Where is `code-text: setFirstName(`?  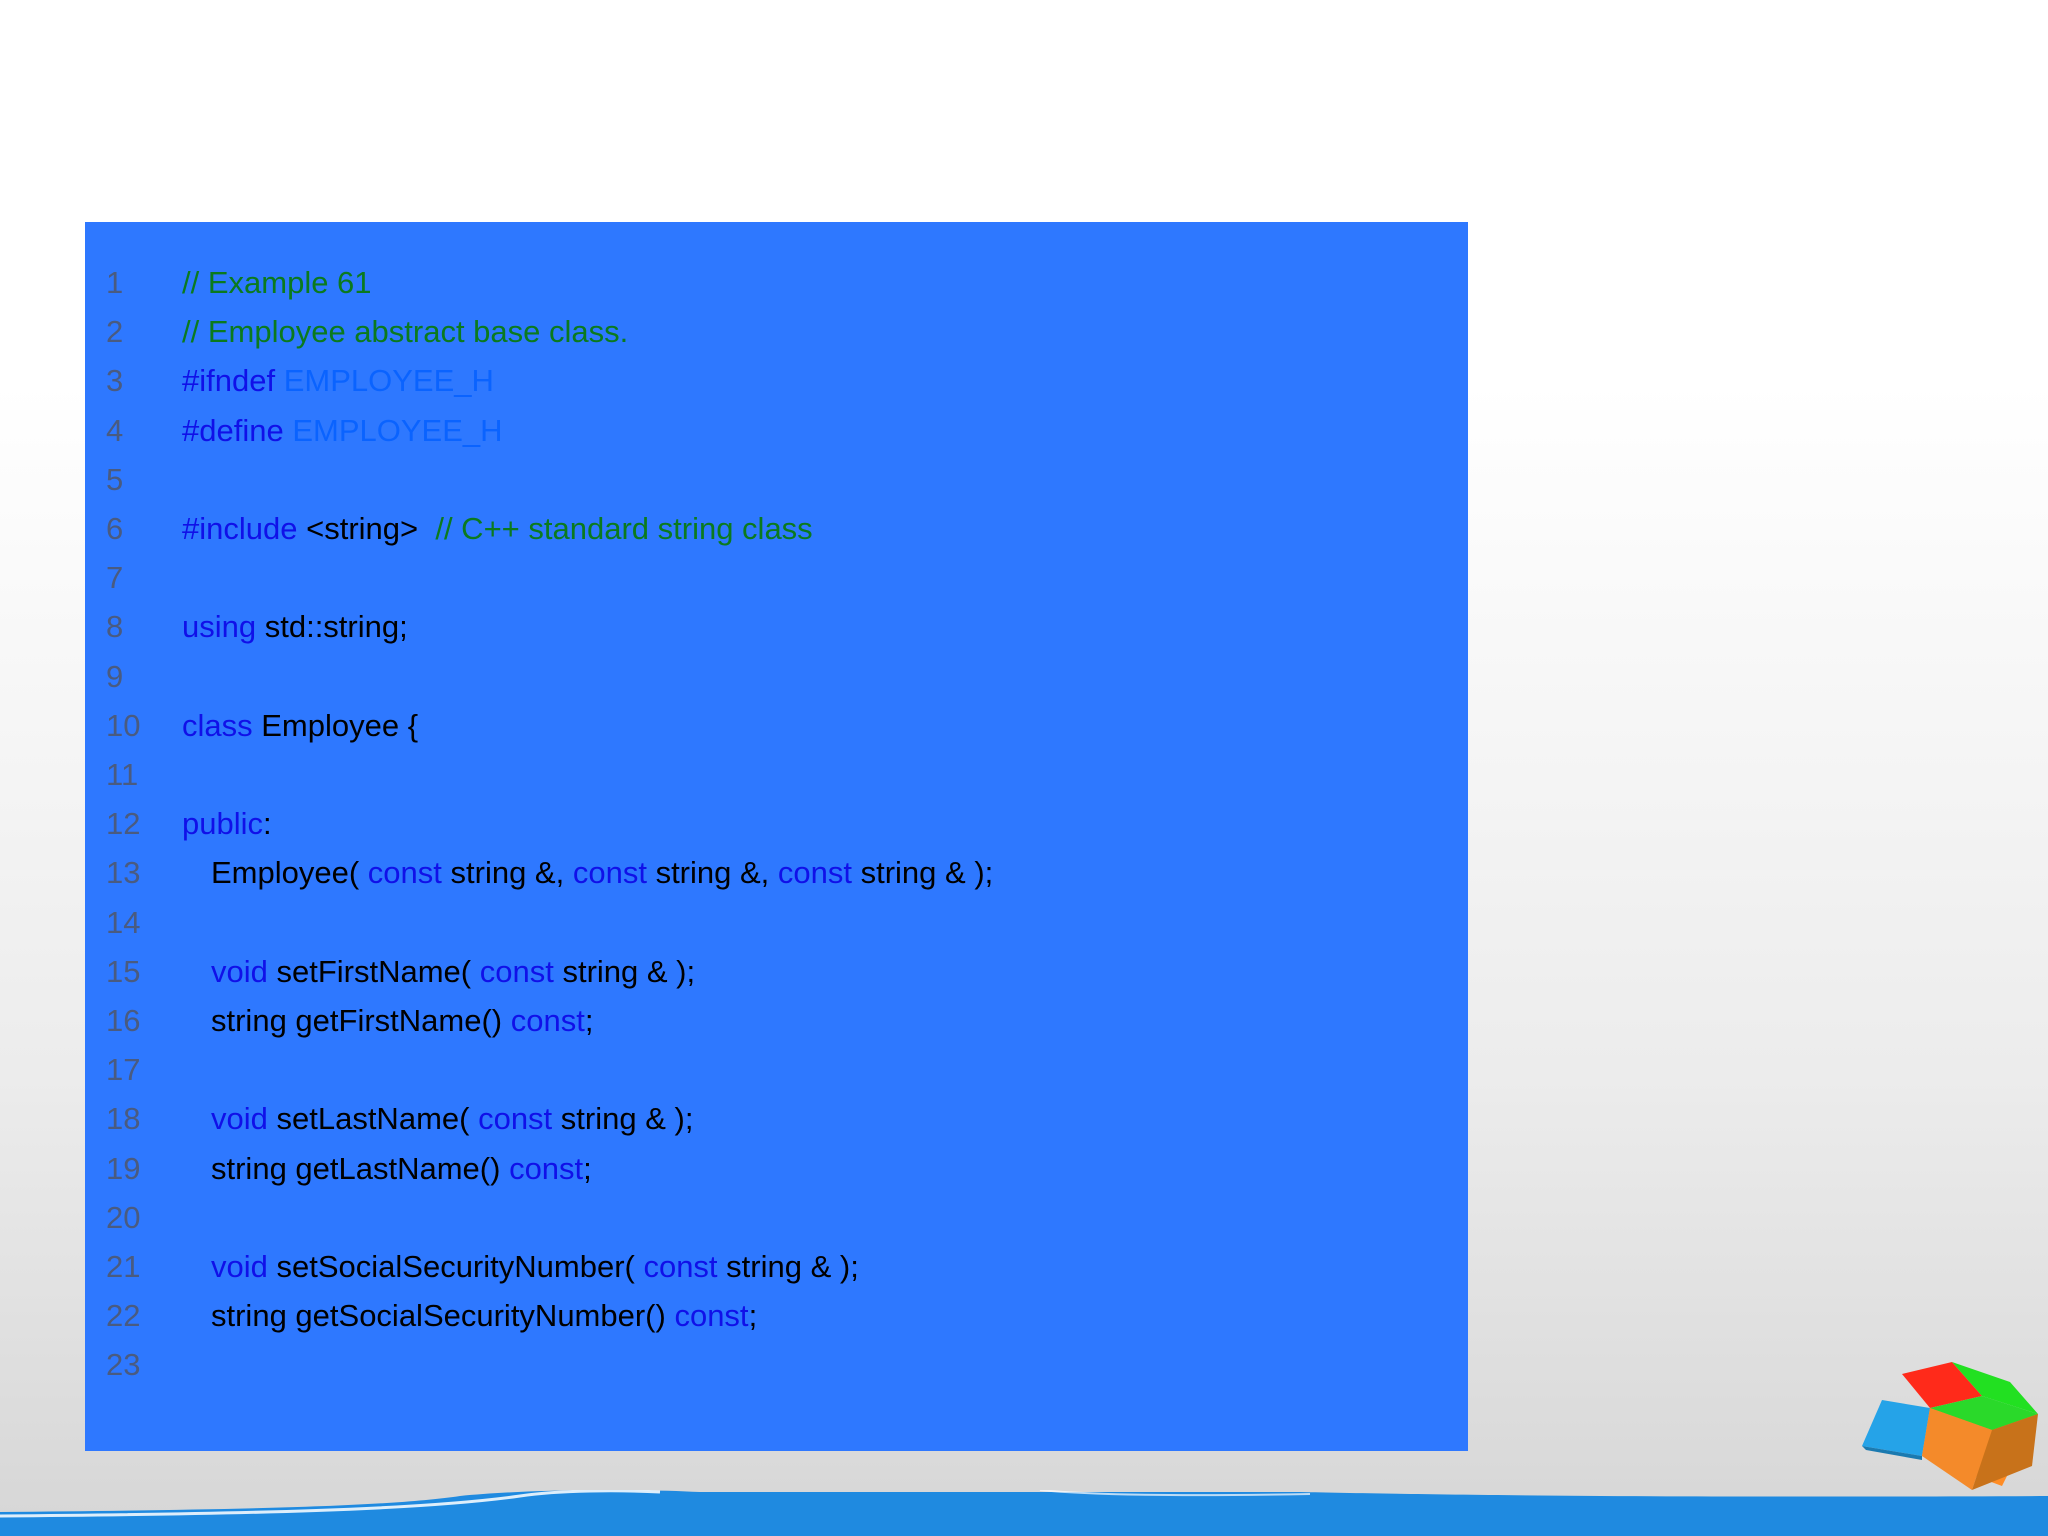
code-text: setFirstName( is located at coordinates (373, 971).